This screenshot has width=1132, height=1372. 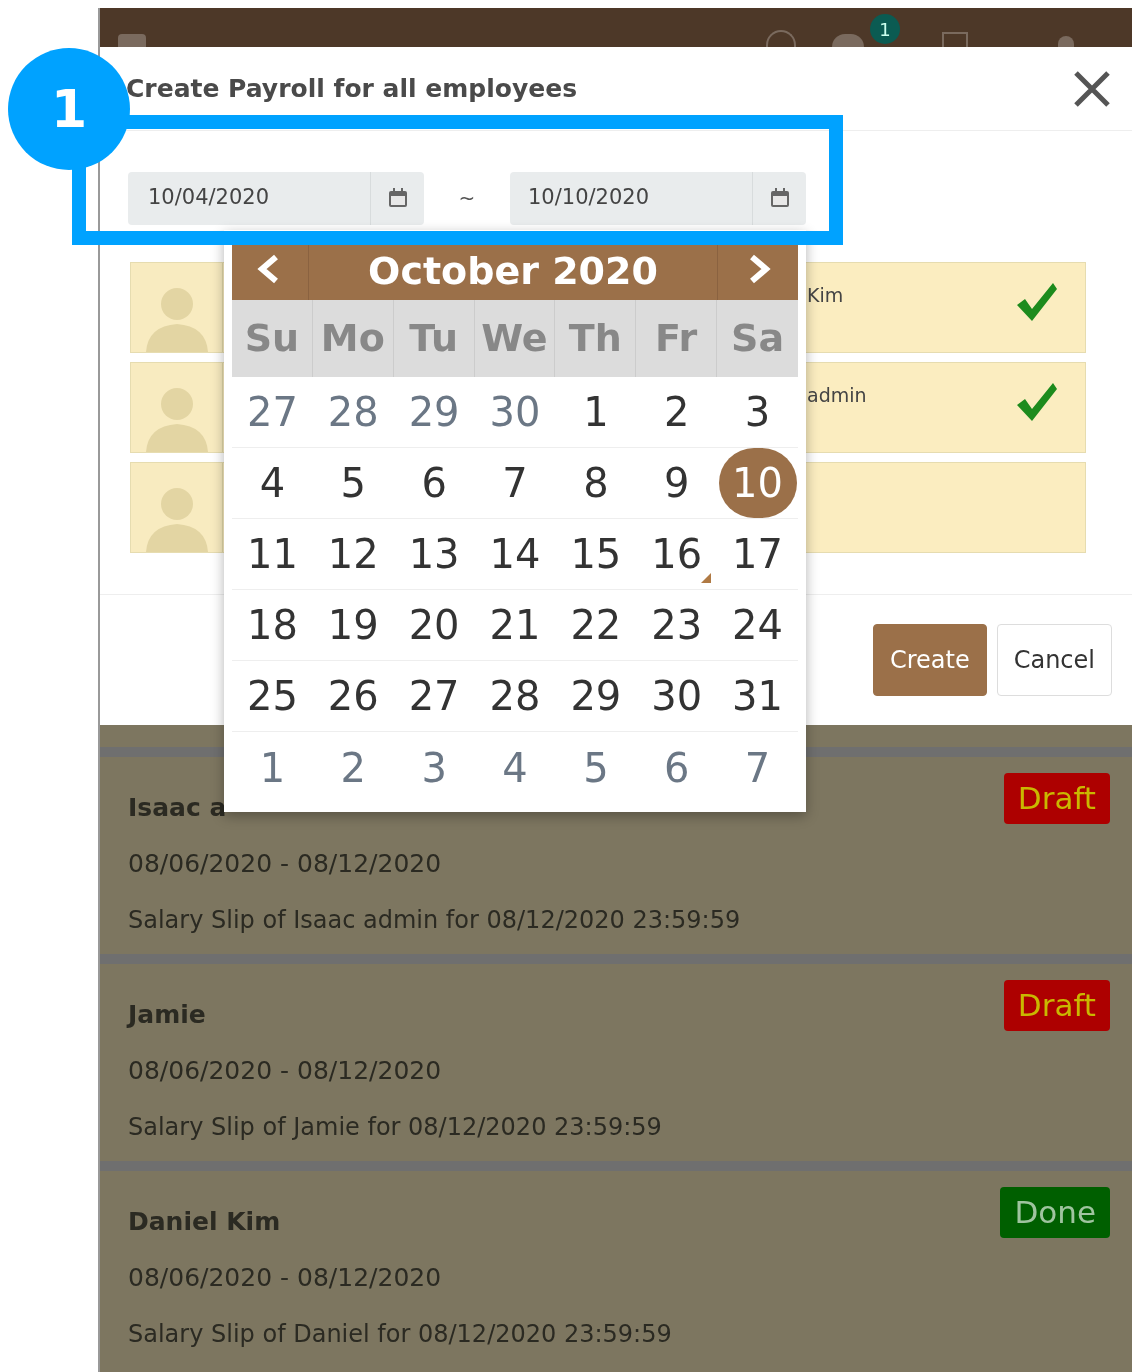 I want to click on weekday-label: Sa, so click(x=758, y=338).